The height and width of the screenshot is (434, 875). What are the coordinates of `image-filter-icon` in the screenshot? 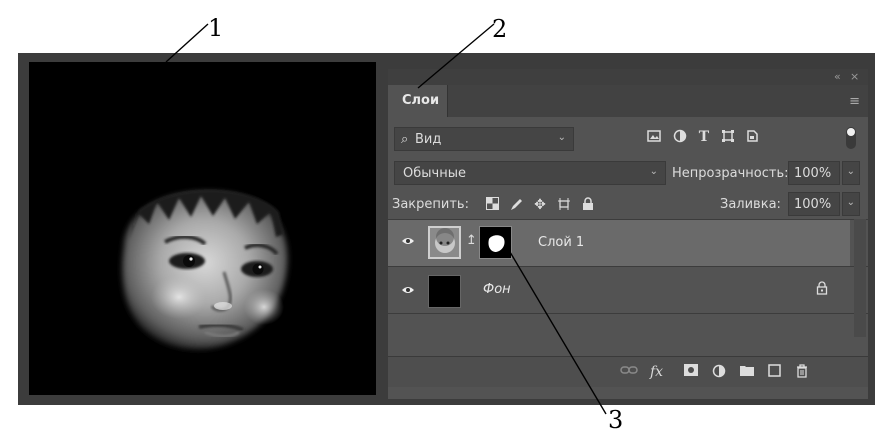 It's located at (654, 137).